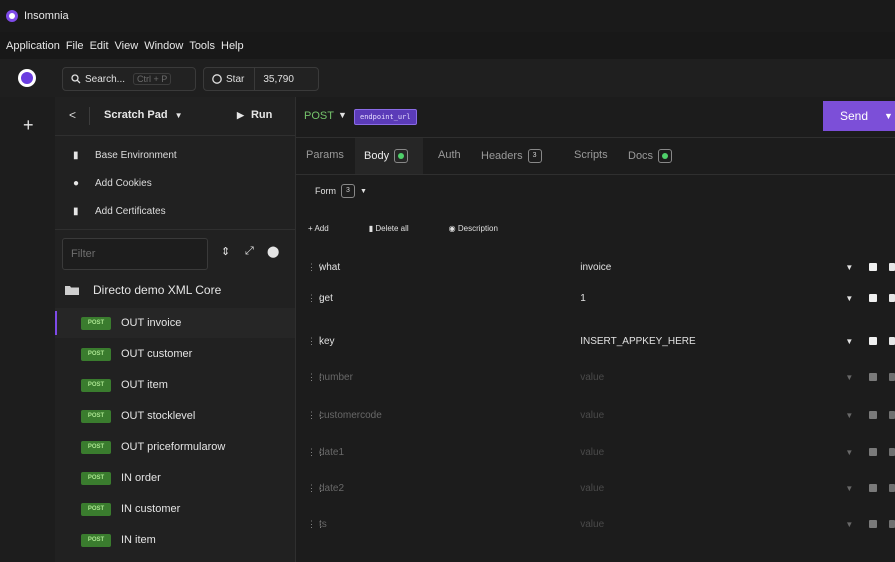  What do you see at coordinates (163, 46) in the screenshot?
I see `menu-window: Window` at bounding box center [163, 46].